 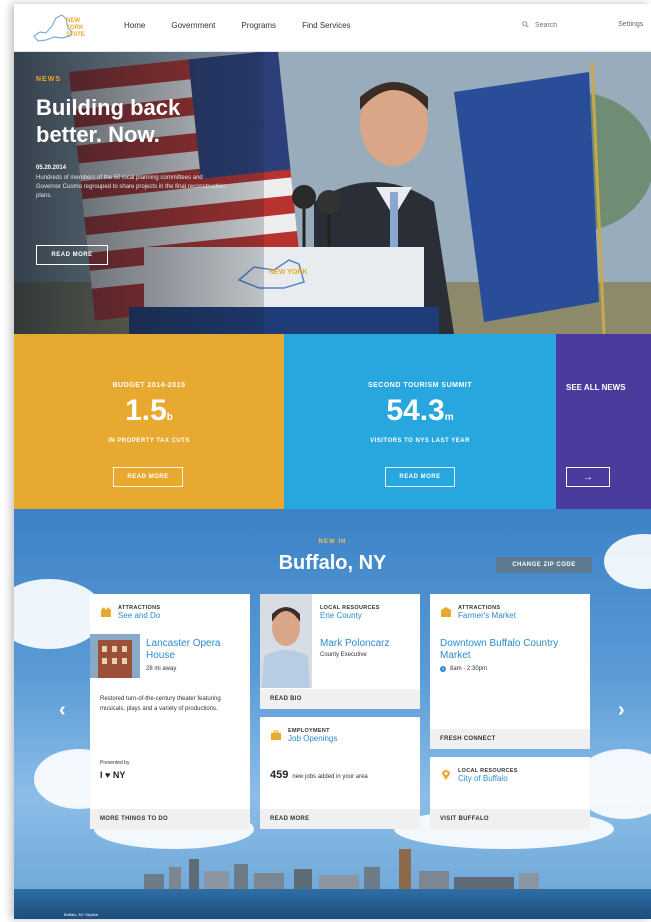 I want to click on local-eyebrow: NEW IN, so click(x=332, y=542).